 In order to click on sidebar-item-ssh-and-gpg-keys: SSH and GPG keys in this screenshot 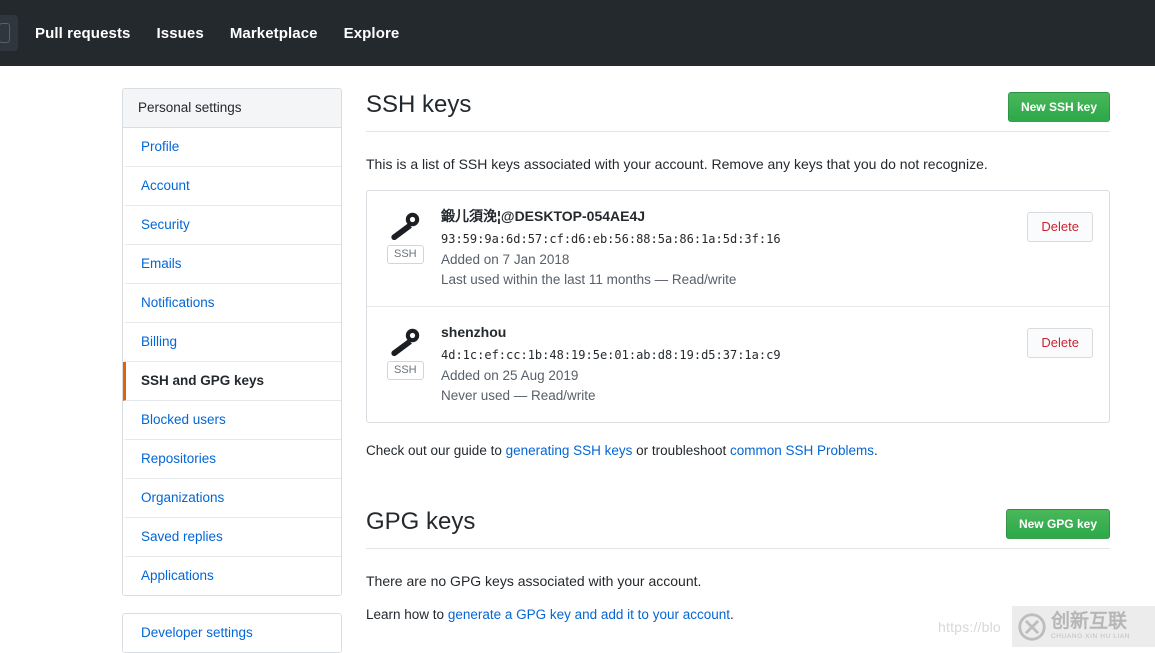, I will do `click(232, 381)`.